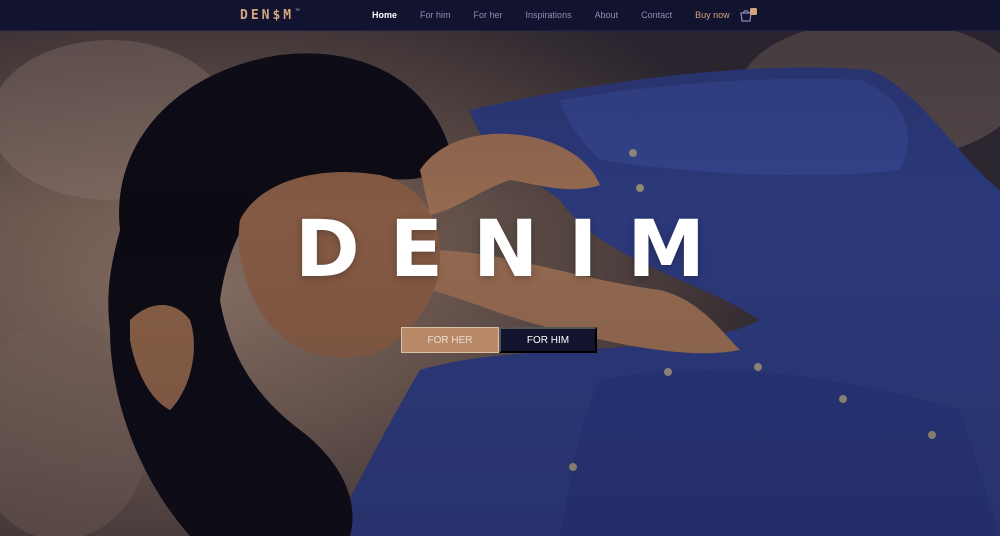 Image resolution: width=1000 pixels, height=536 pixels. Describe the element at coordinates (548, 340) in the screenshot. I see `for-him-button: For him` at that location.